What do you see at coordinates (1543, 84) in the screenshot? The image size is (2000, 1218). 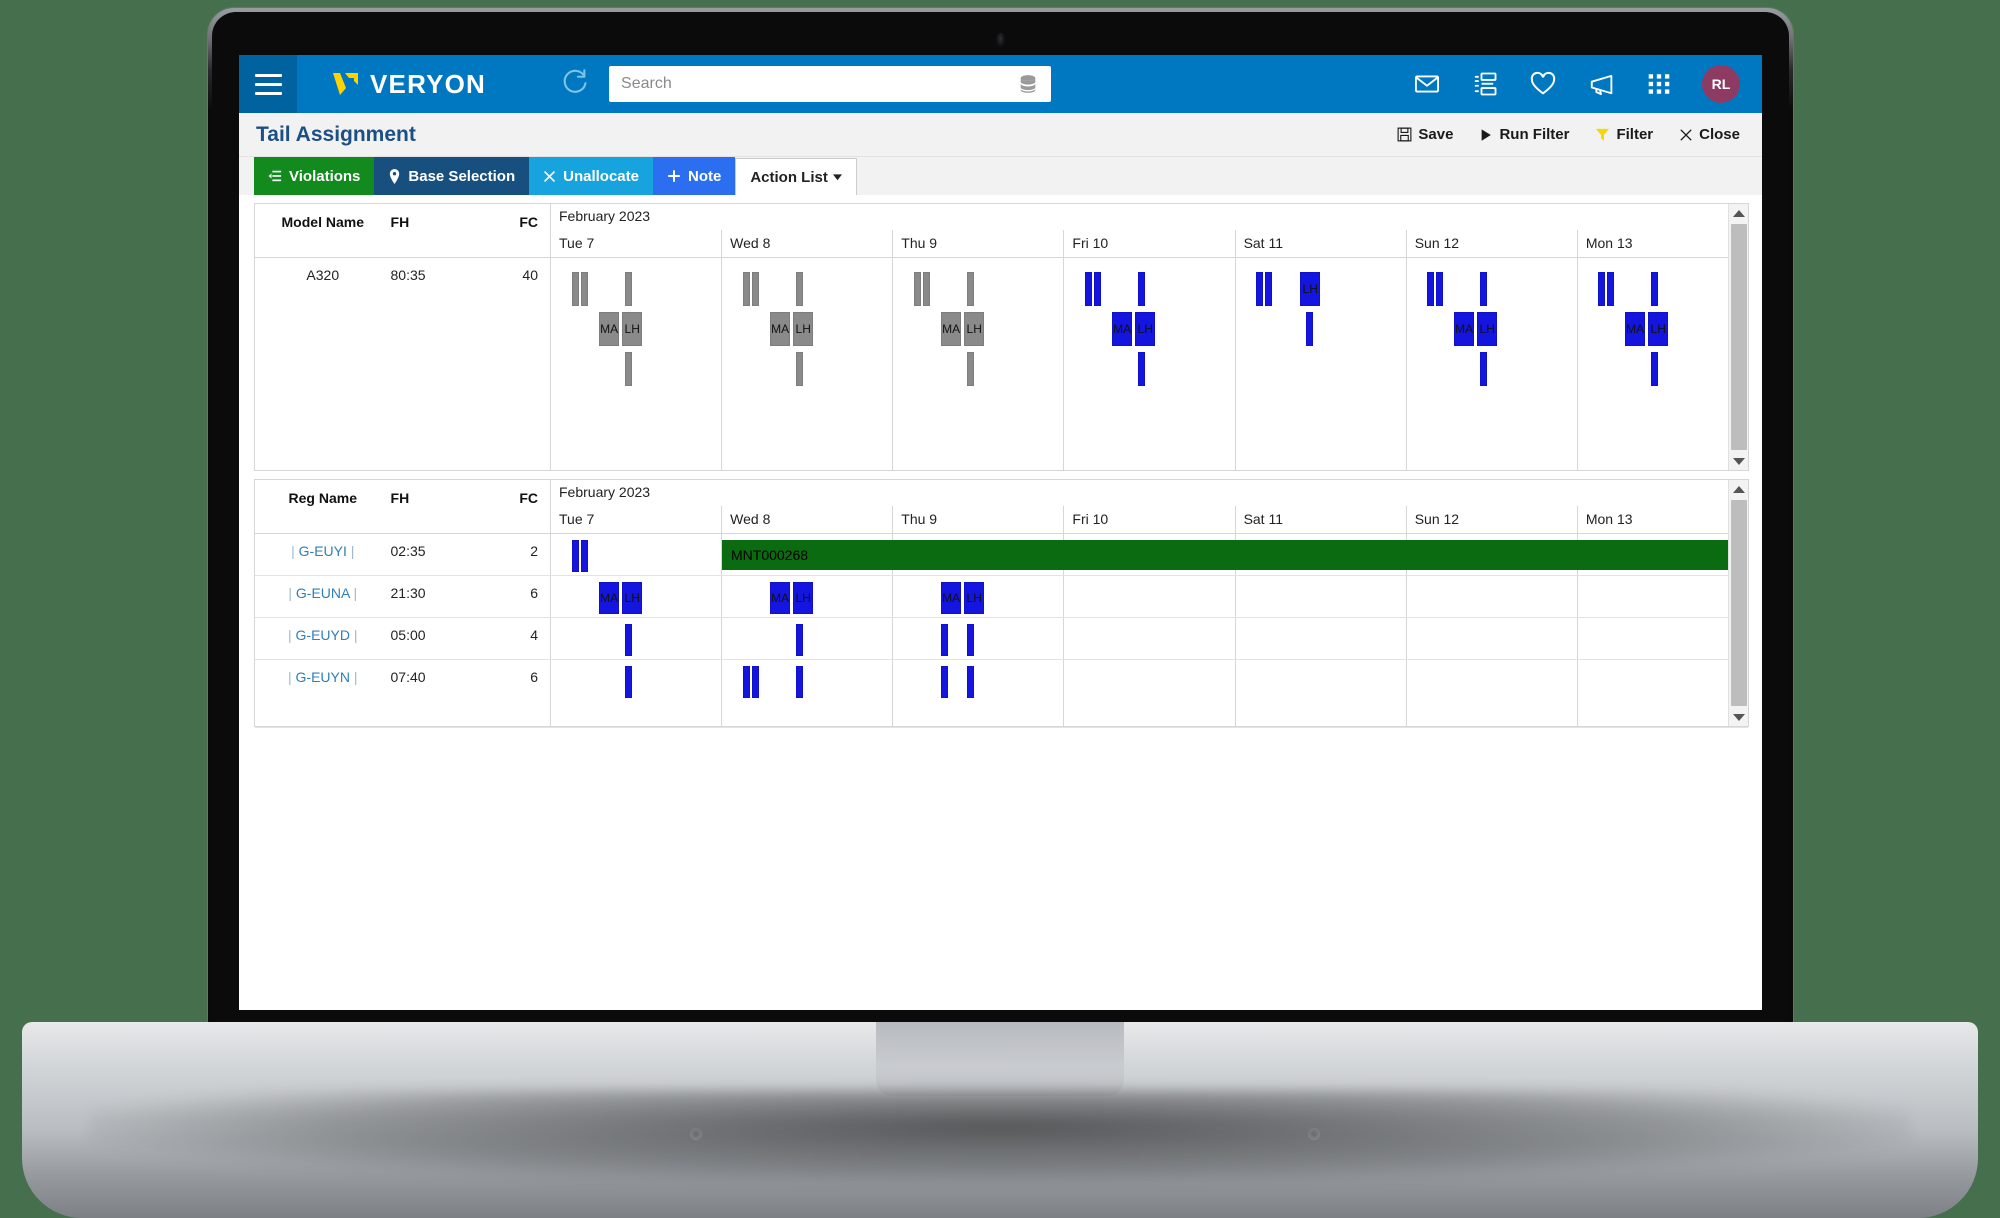 I see `heart-icon` at bounding box center [1543, 84].